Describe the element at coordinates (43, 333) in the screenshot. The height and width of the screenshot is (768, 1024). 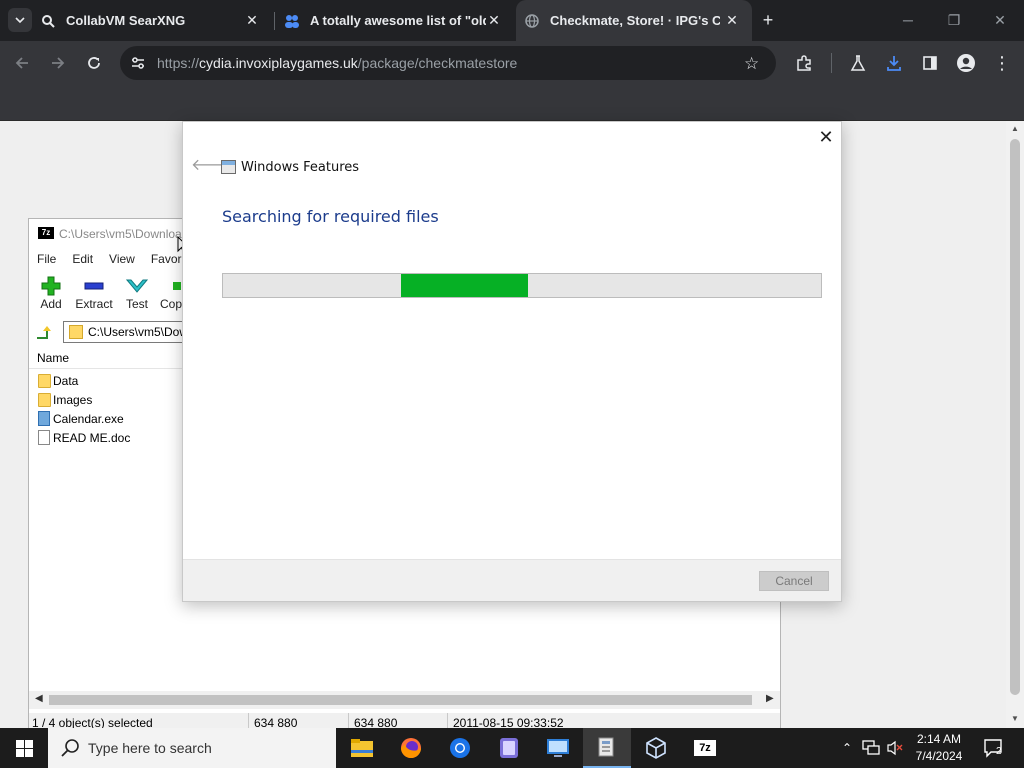
I see `up-folder-icon` at that location.